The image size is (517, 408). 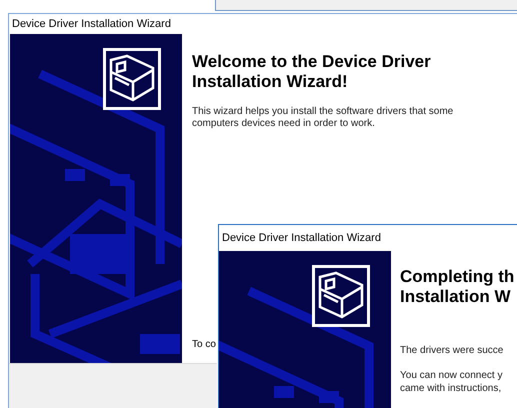 I want to click on wizard-description: This wizard helps you install the software drivers that some computers devices need in order to work., so click(x=323, y=118).